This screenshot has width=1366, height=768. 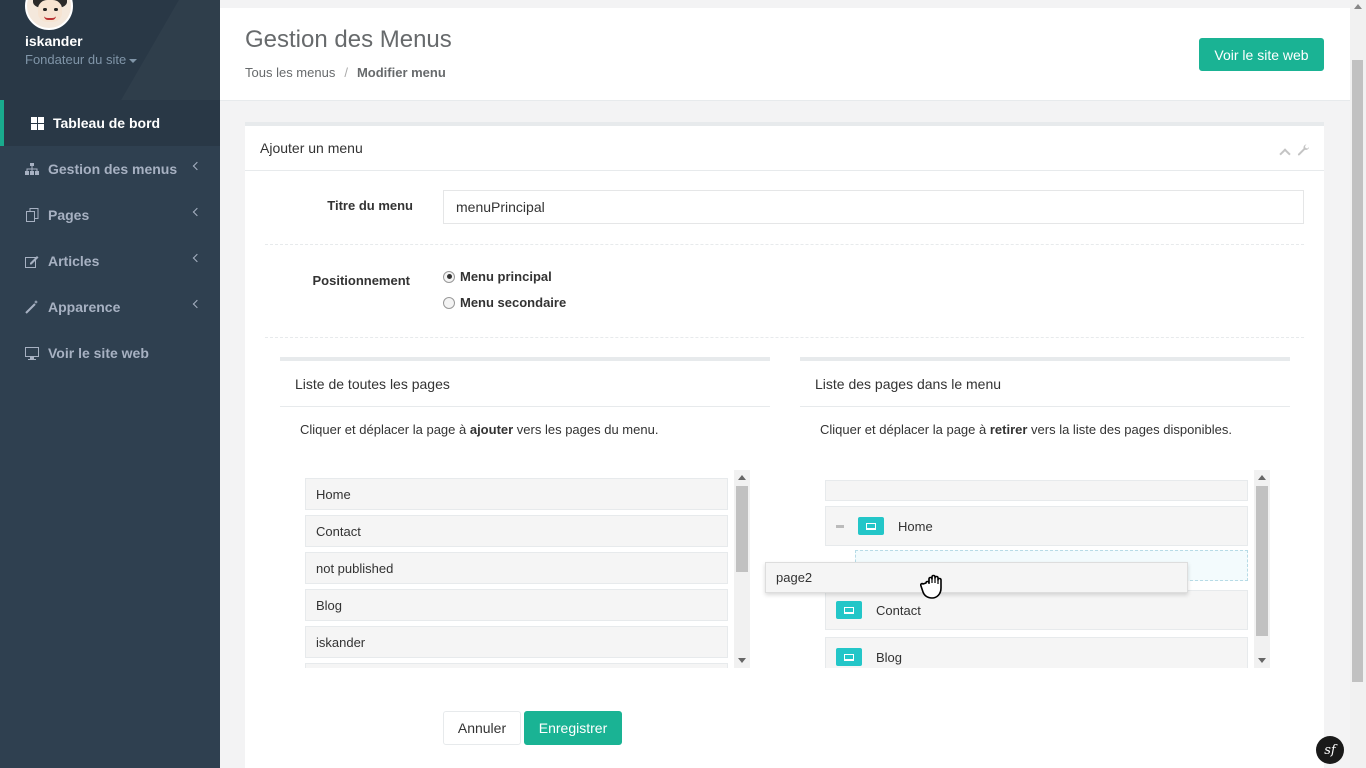 I want to click on breadcrumb: Tous les menus / Modifier menu, so click(x=345, y=72).